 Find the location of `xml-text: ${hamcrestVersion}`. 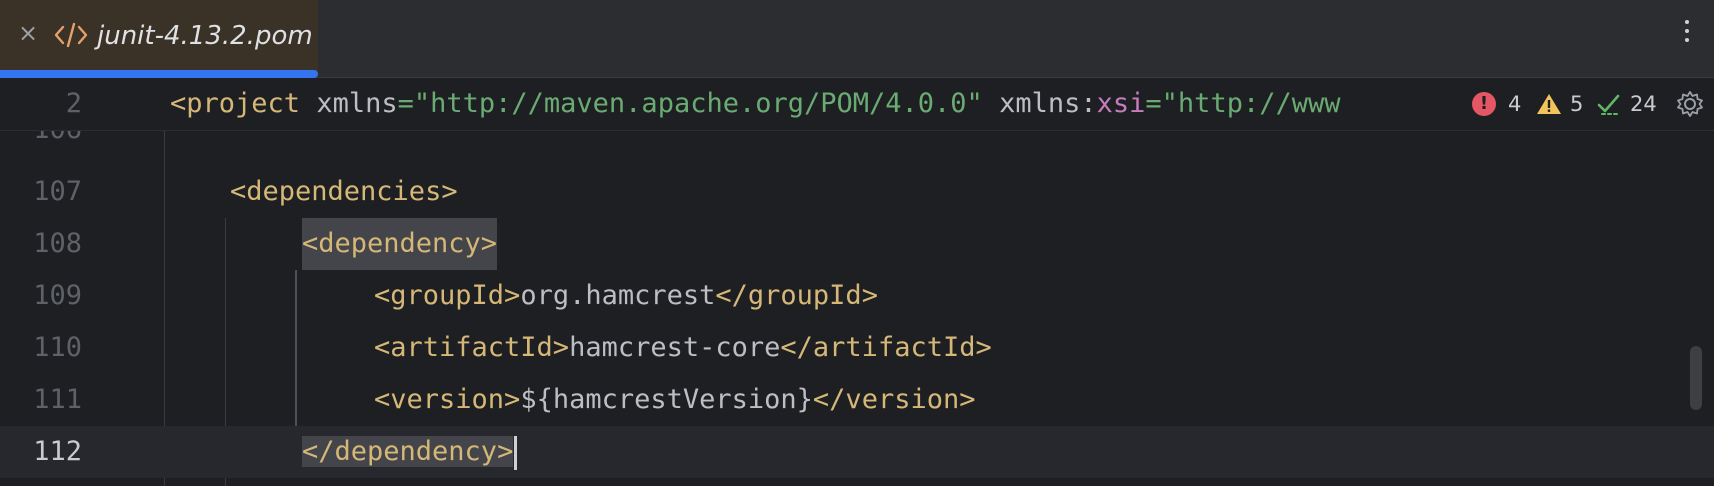

xml-text: ${hamcrestVersion} is located at coordinates (666, 399).